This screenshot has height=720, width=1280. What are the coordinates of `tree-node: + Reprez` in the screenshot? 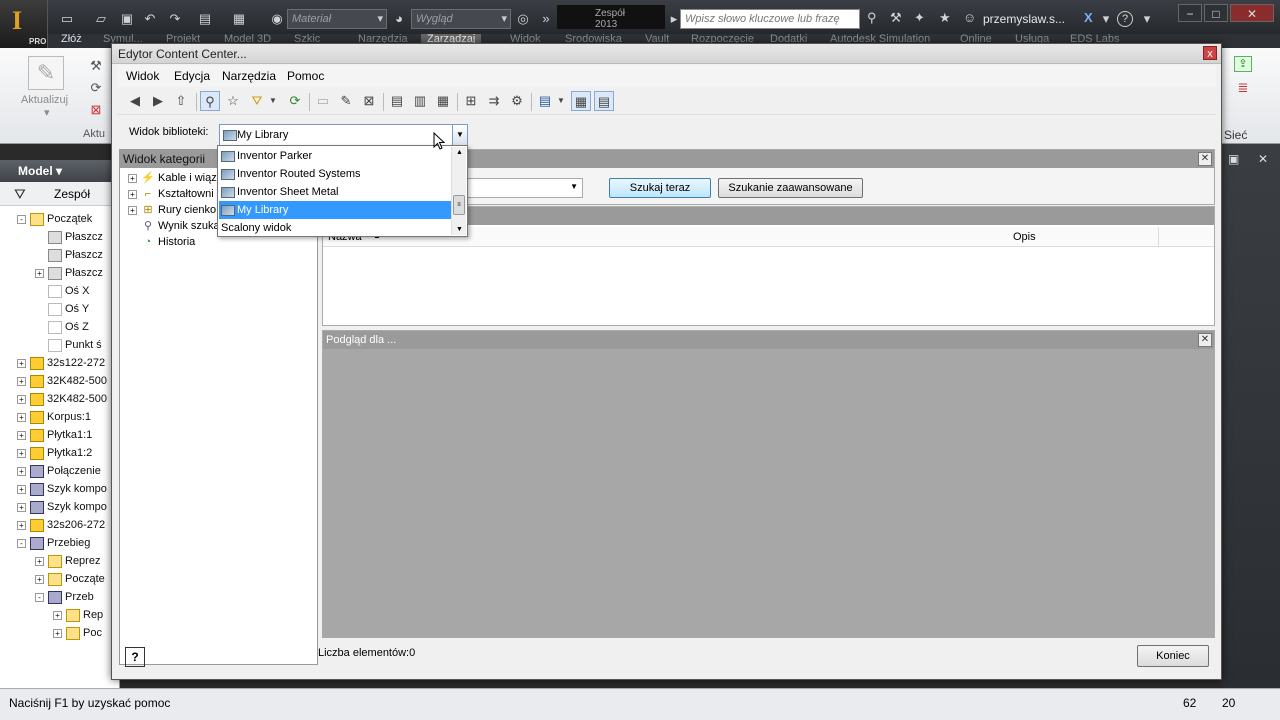 It's located at (67, 561).